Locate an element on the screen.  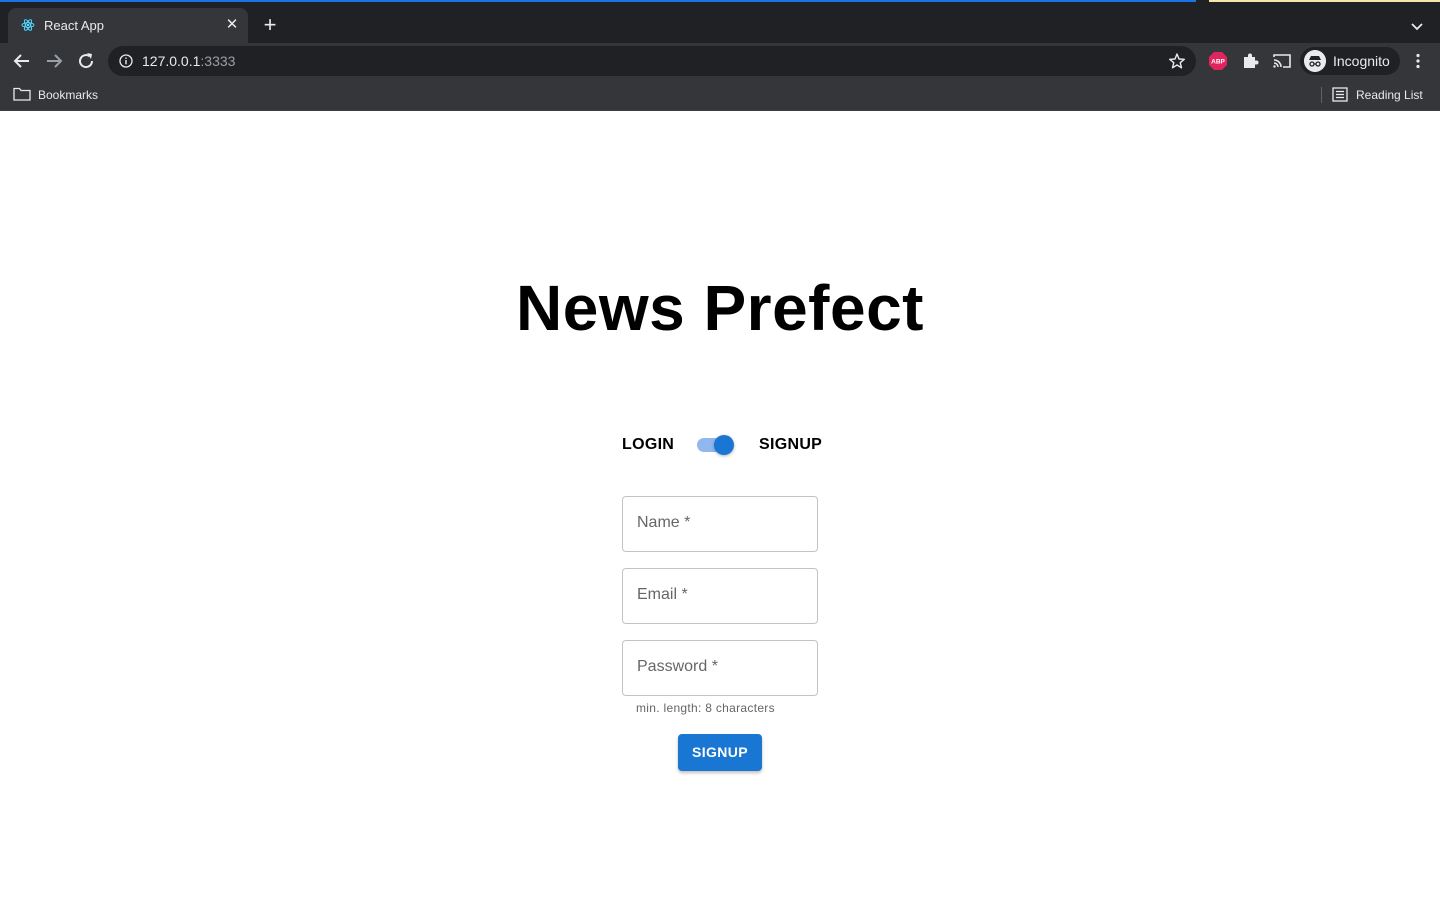
browser-menu-kebab-icon is located at coordinates (1418, 61).